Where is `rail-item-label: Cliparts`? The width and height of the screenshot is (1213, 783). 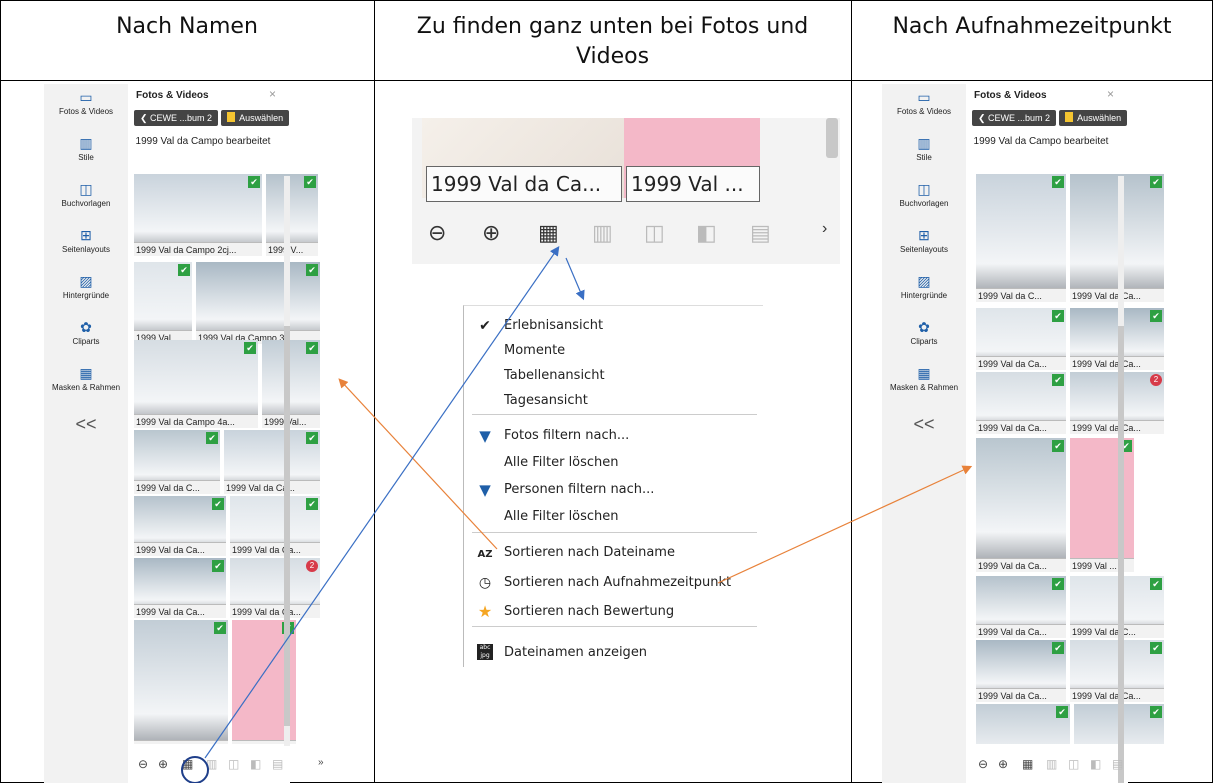
rail-item-label: Cliparts is located at coordinates (924, 341).